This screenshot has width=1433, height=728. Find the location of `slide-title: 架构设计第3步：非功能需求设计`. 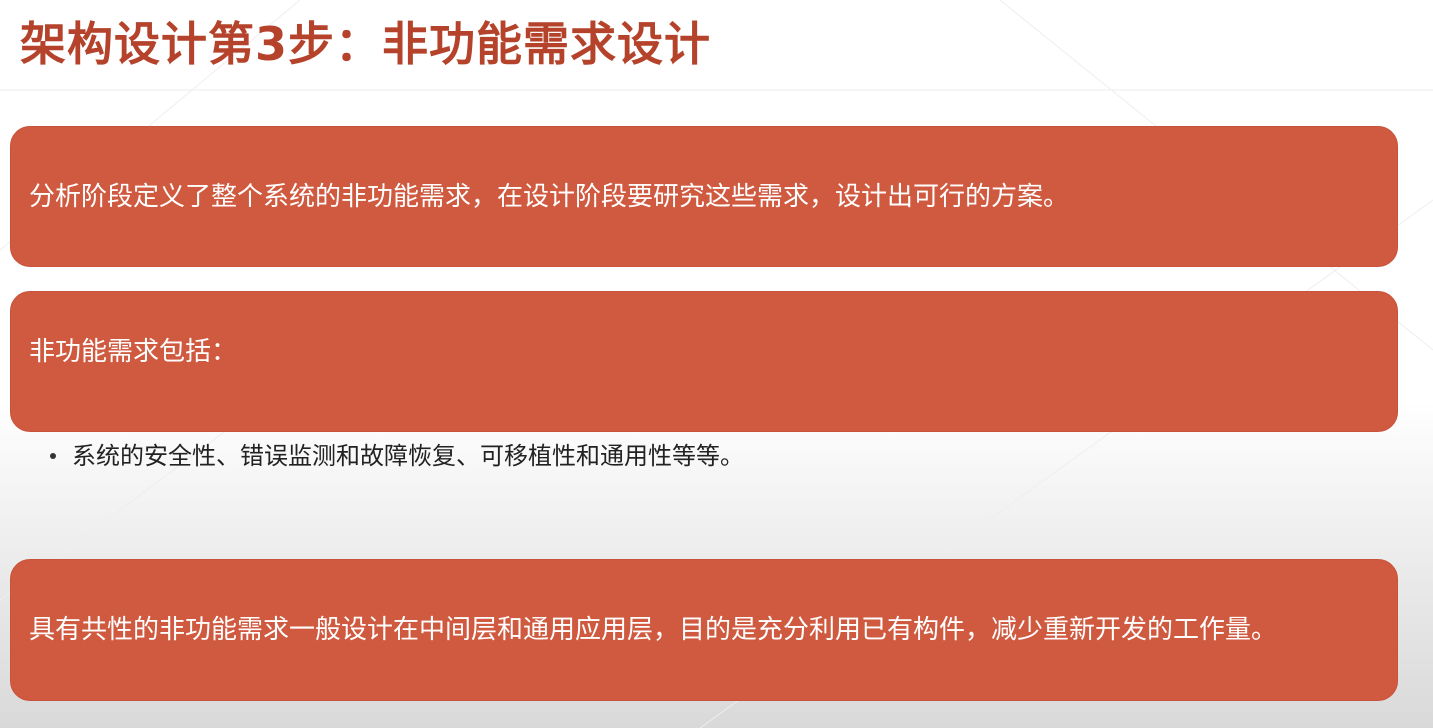

slide-title: 架构设计第3步：非功能需求设计 is located at coordinates (366, 44).